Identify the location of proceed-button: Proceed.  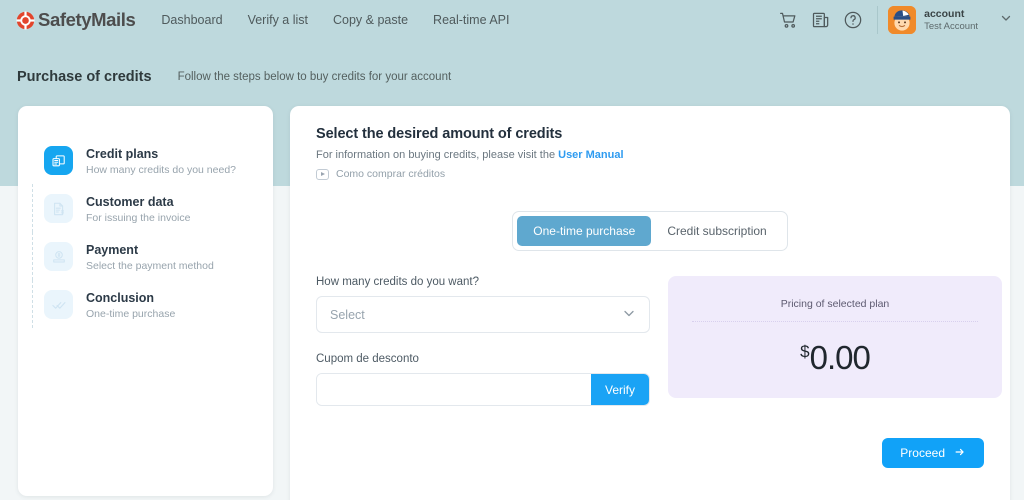
(933, 453).